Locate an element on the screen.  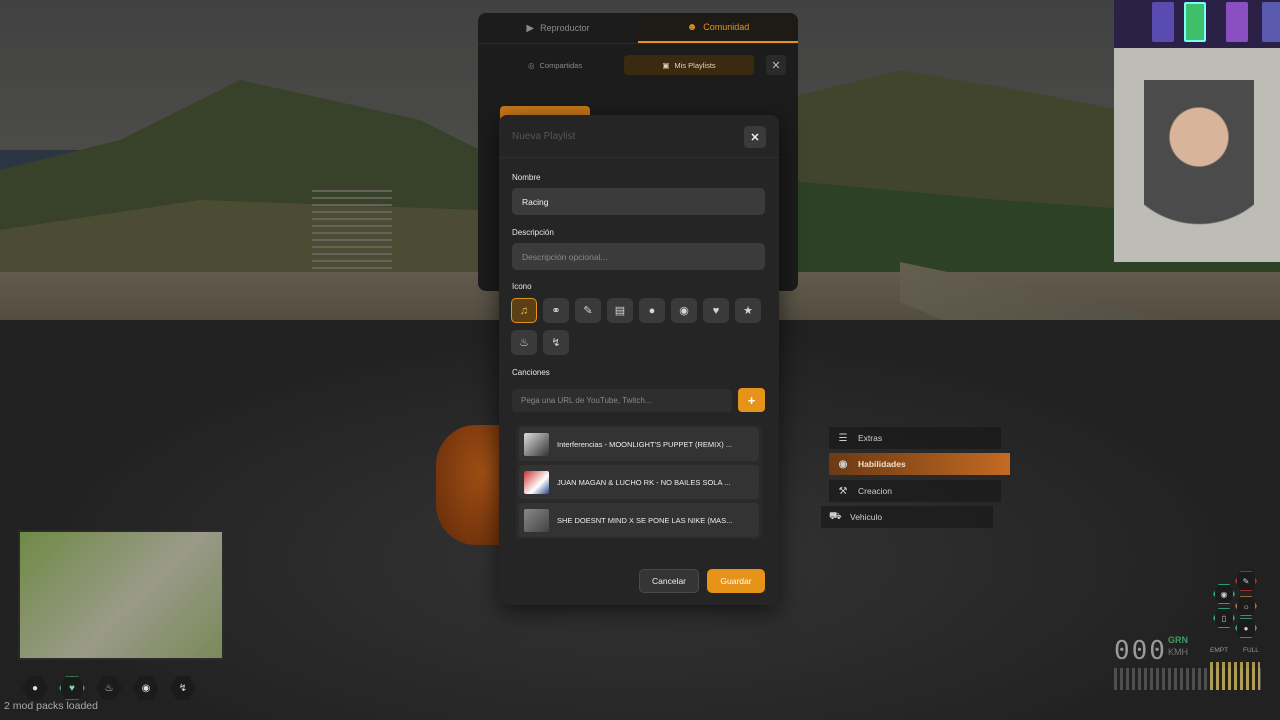
webcam-overlay is located at coordinates (1197, 131).